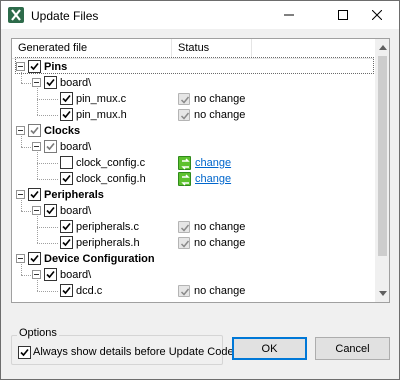 The width and height of the screenshot is (400, 380). Describe the element at coordinates (62, 131) in the screenshot. I see `group-label: Clocks` at that location.